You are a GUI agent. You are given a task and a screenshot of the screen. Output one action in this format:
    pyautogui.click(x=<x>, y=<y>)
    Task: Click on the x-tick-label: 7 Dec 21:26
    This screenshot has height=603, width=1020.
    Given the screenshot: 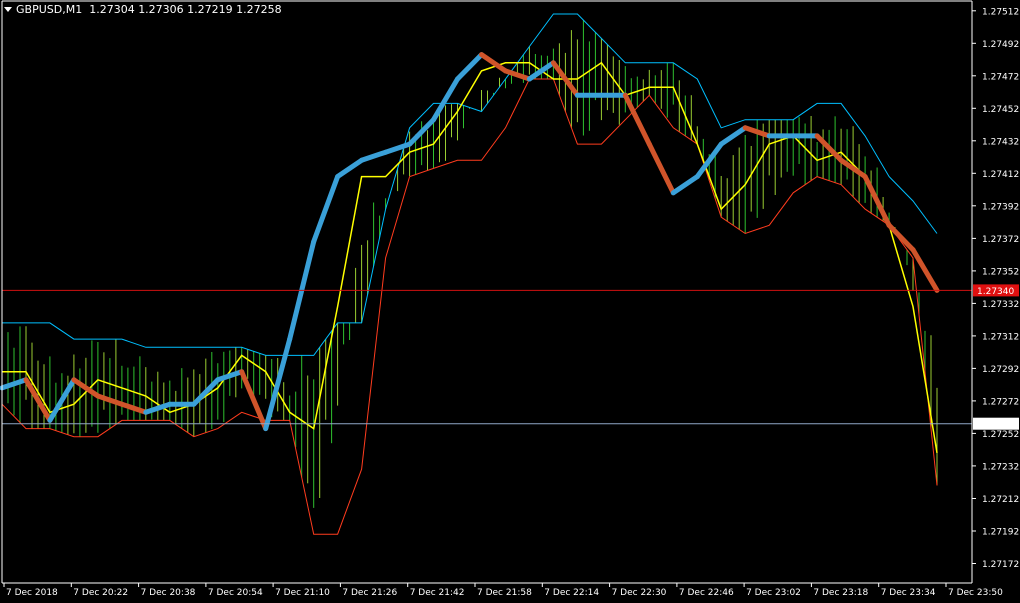 What is the action you would take?
    pyautogui.click(x=369, y=593)
    